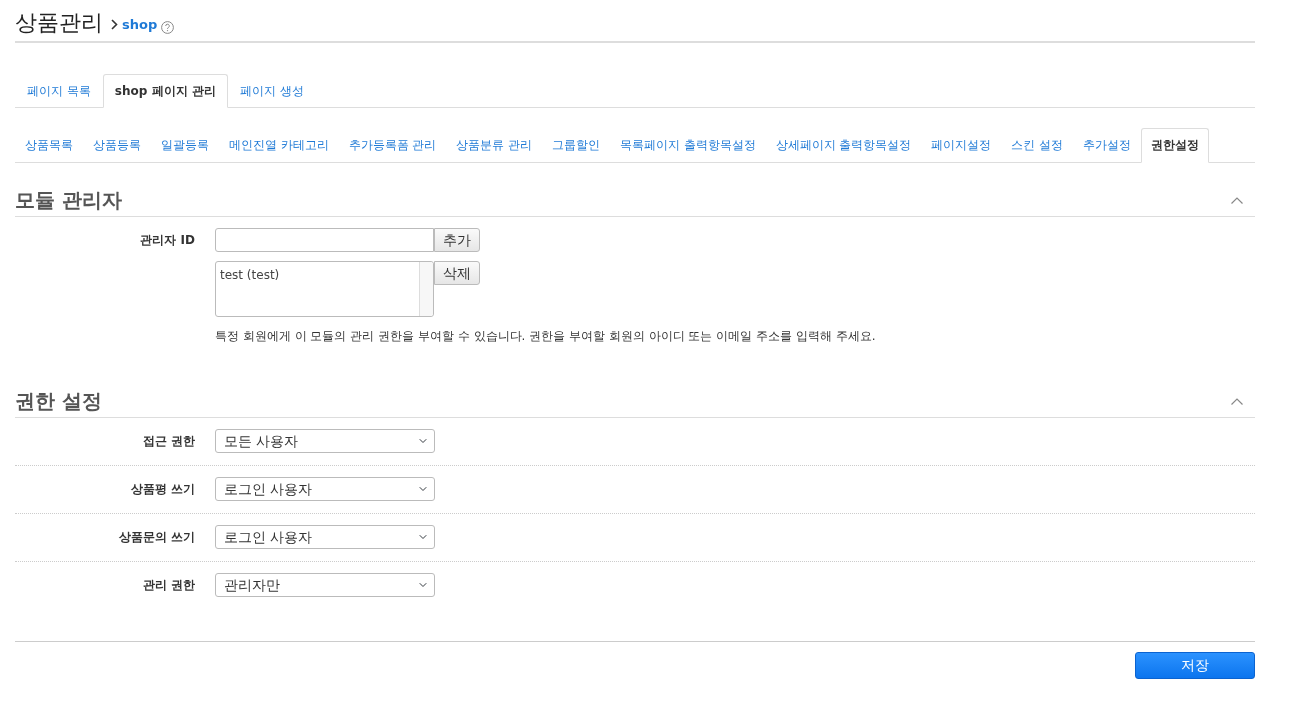 This screenshot has height=705, width=1290. What do you see at coordinates (58, 401) in the screenshot?
I see `section-title: 권한 설정` at bounding box center [58, 401].